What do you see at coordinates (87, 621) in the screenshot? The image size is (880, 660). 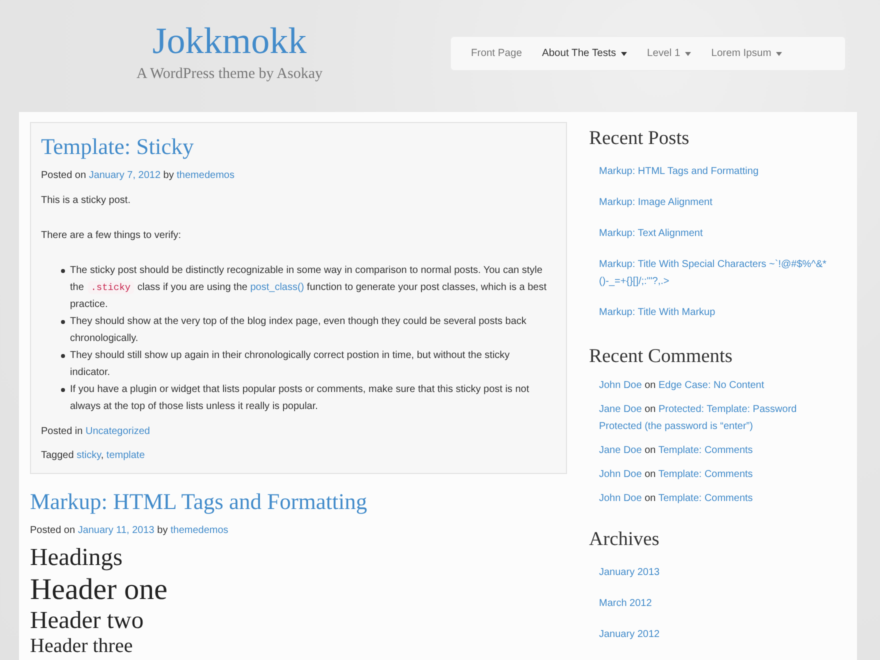 I see `heading-text: Header two` at bounding box center [87, 621].